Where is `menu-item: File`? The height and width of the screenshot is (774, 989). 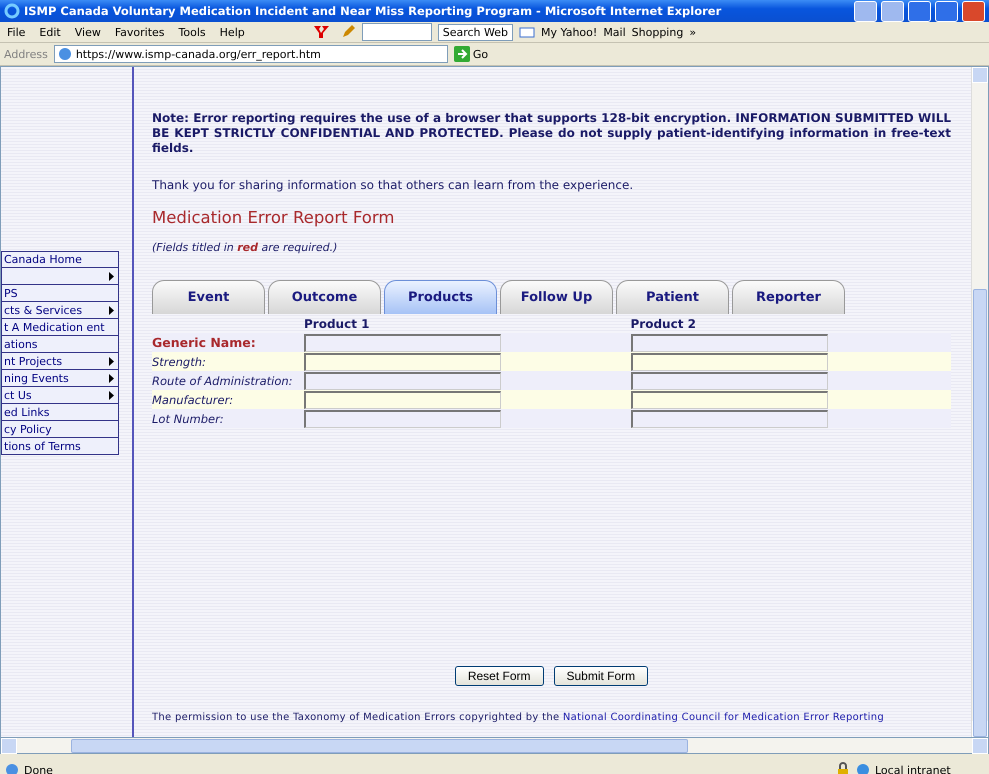
menu-item: File is located at coordinates (16, 32).